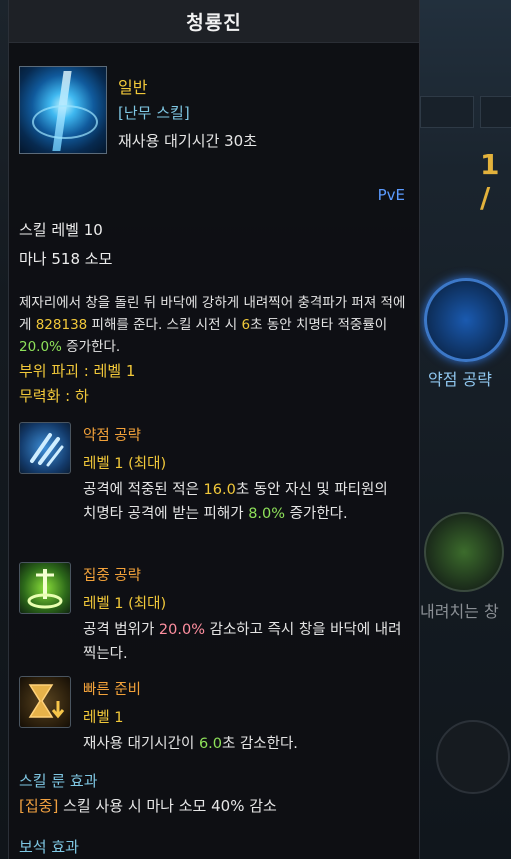 This screenshot has width=511, height=859. What do you see at coordinates (391, 195) in the screenshot?
I see `pve-label: PvE` at bounding box center [391, 195].